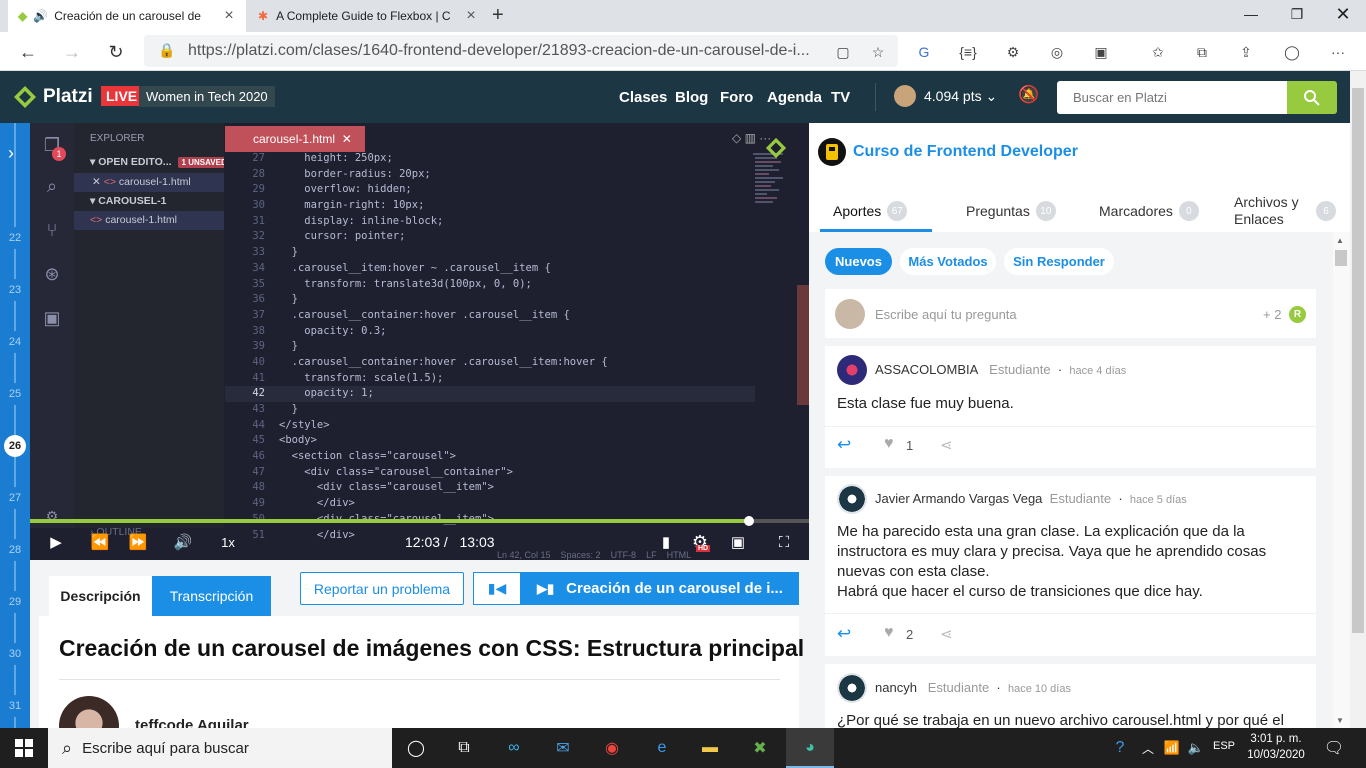 The height and width of the screenshot is (768, 1366). What do you see at coordinates (15, 394) in the screenshot?
I see `timeline-item: 25` at bounding box center [15, 394].